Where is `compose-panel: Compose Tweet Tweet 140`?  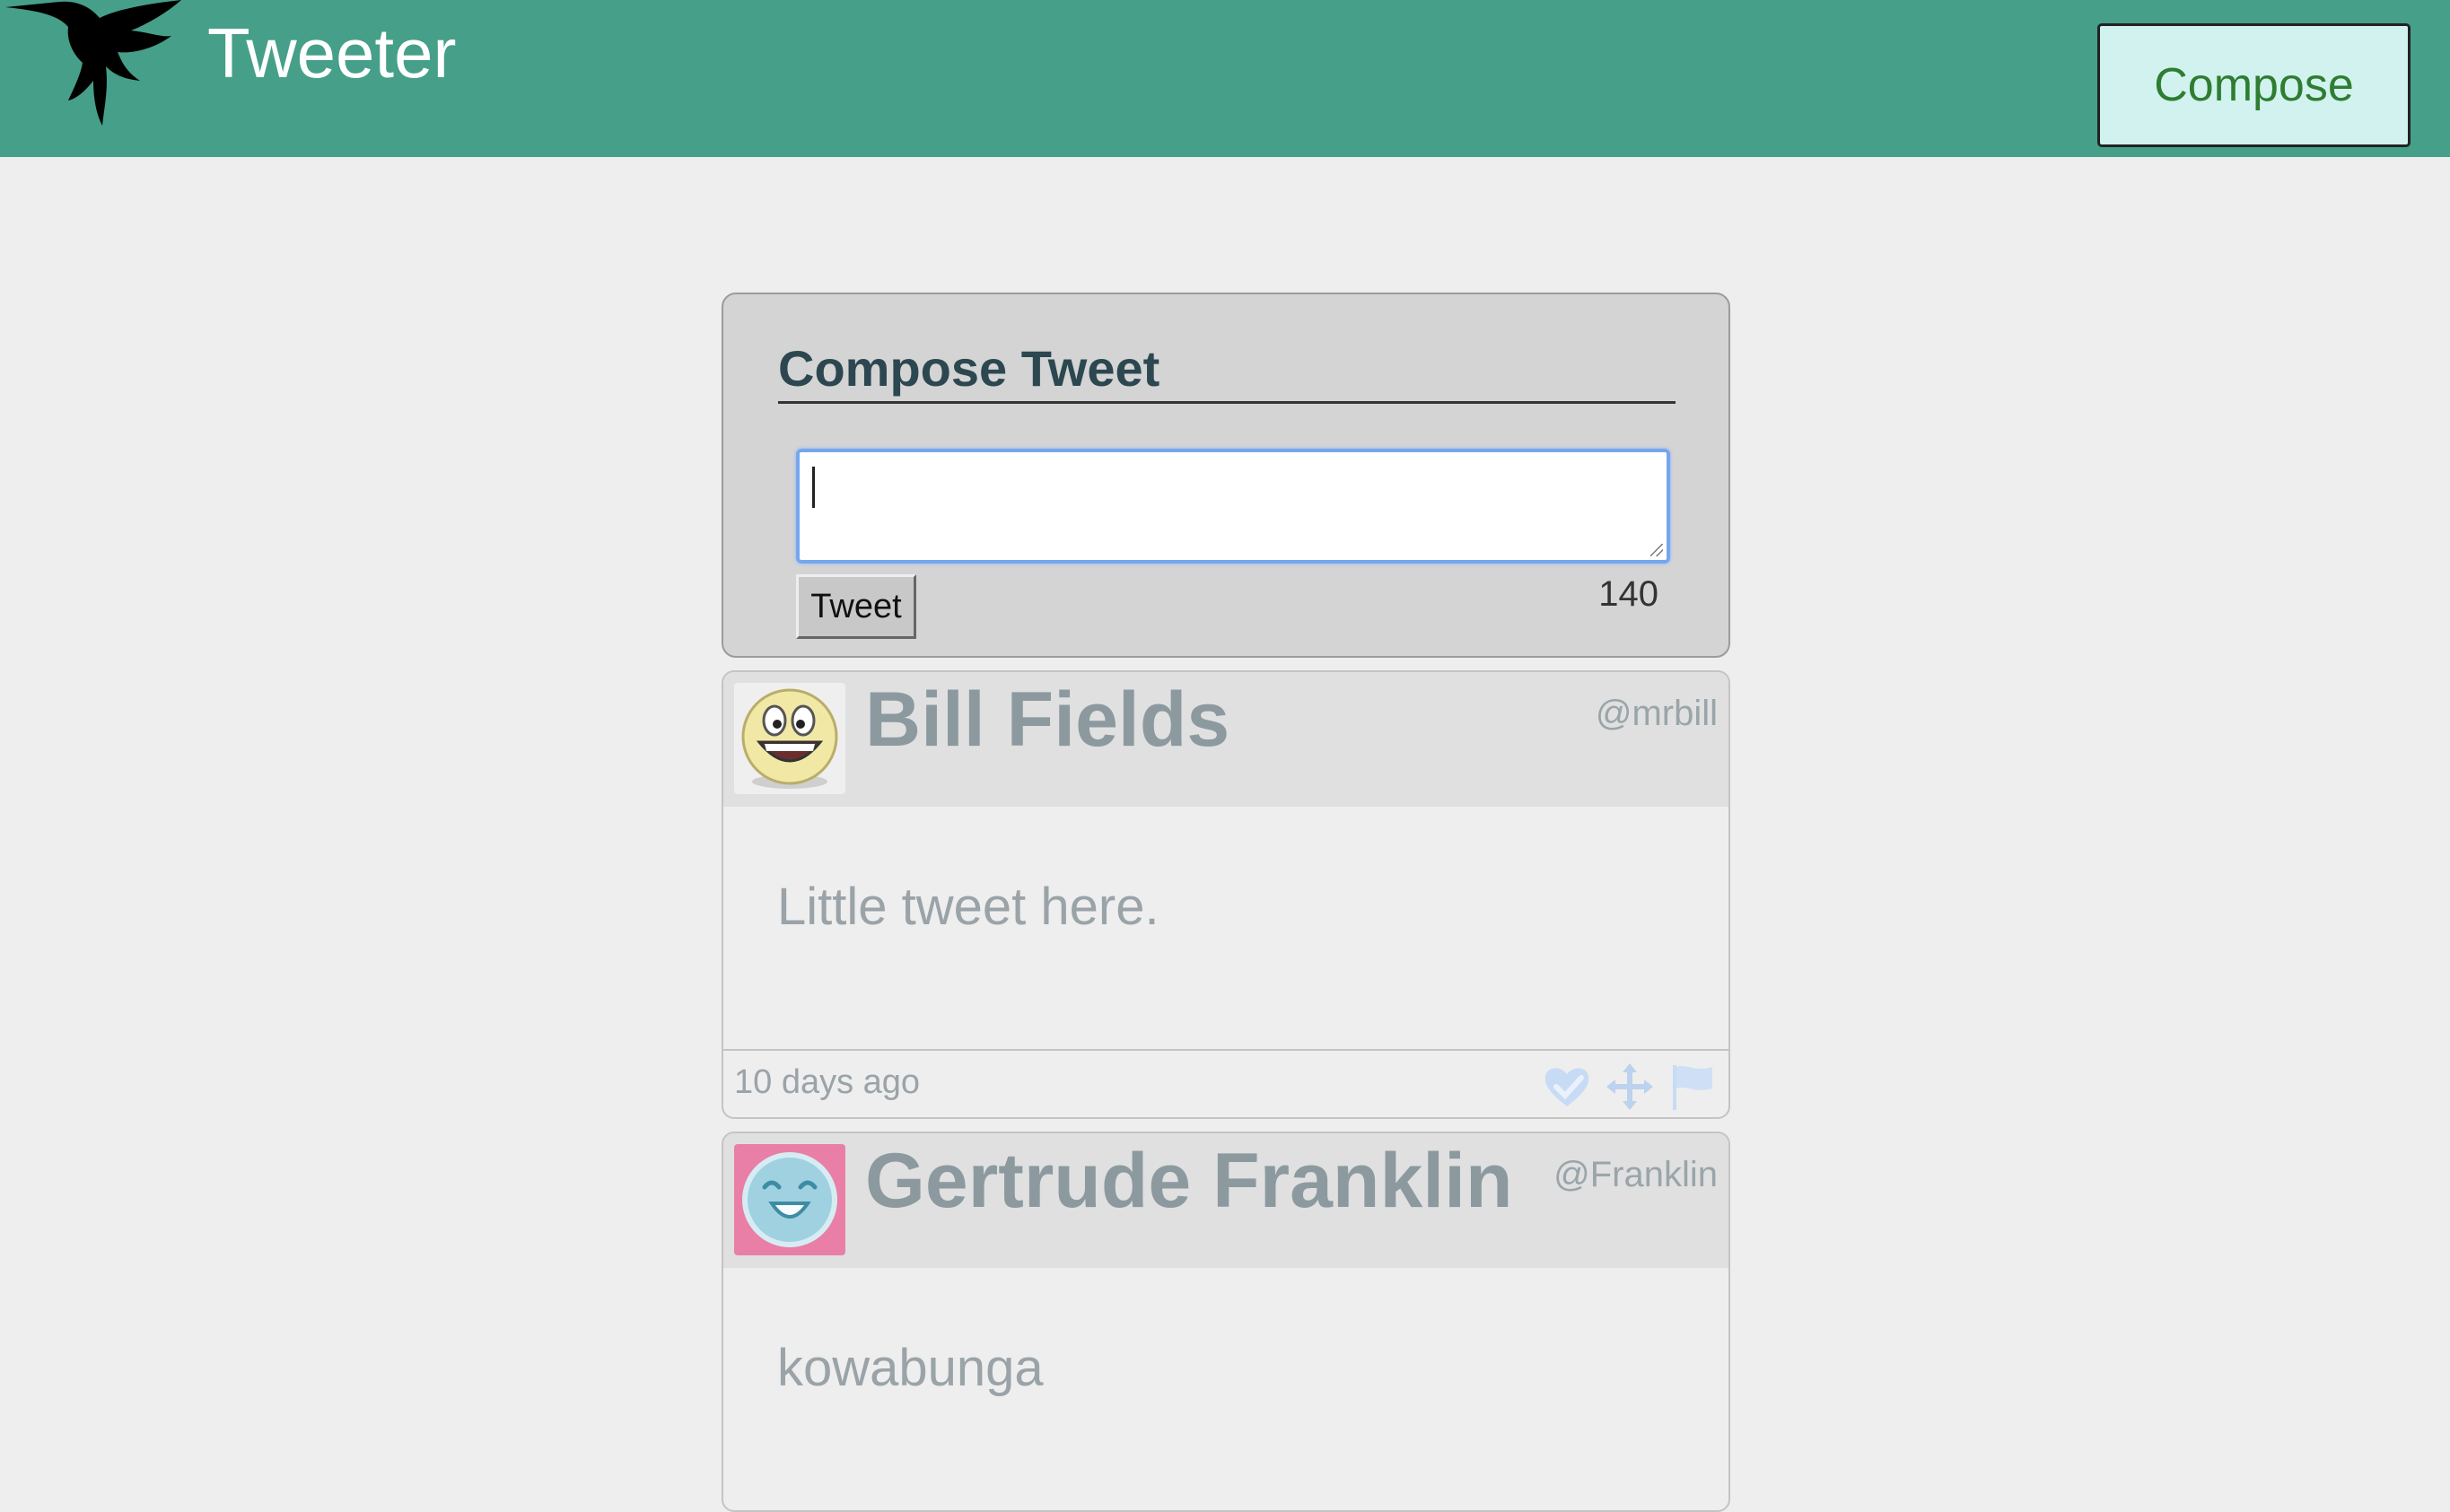
compose-panel: Compose Tweet Tweet 140 is located at coordinates (1226, 475).